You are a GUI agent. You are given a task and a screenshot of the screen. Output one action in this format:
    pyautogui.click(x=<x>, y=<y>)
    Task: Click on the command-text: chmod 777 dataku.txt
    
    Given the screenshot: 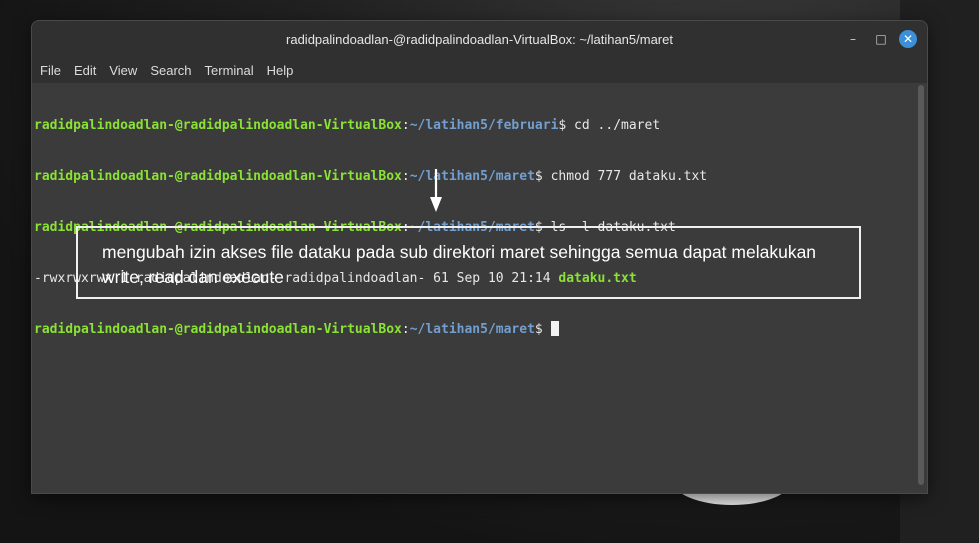 What is the action you would take?
    pyautogui.click(x=625, y=176)
    